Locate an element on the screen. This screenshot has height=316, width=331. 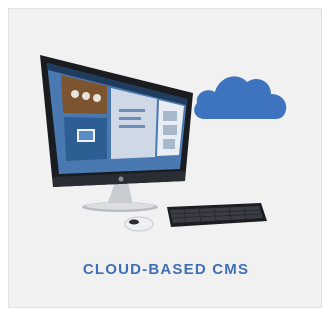
tile-info is located at coordinates (134, 123).